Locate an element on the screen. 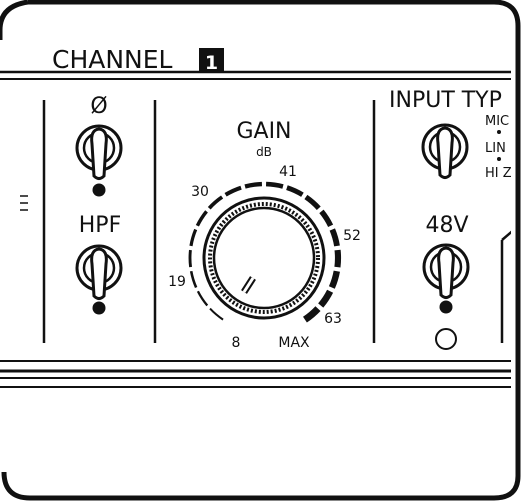 The image size is (523, 502). input-type-option-line: LIN is located at coordinates (495, 148).